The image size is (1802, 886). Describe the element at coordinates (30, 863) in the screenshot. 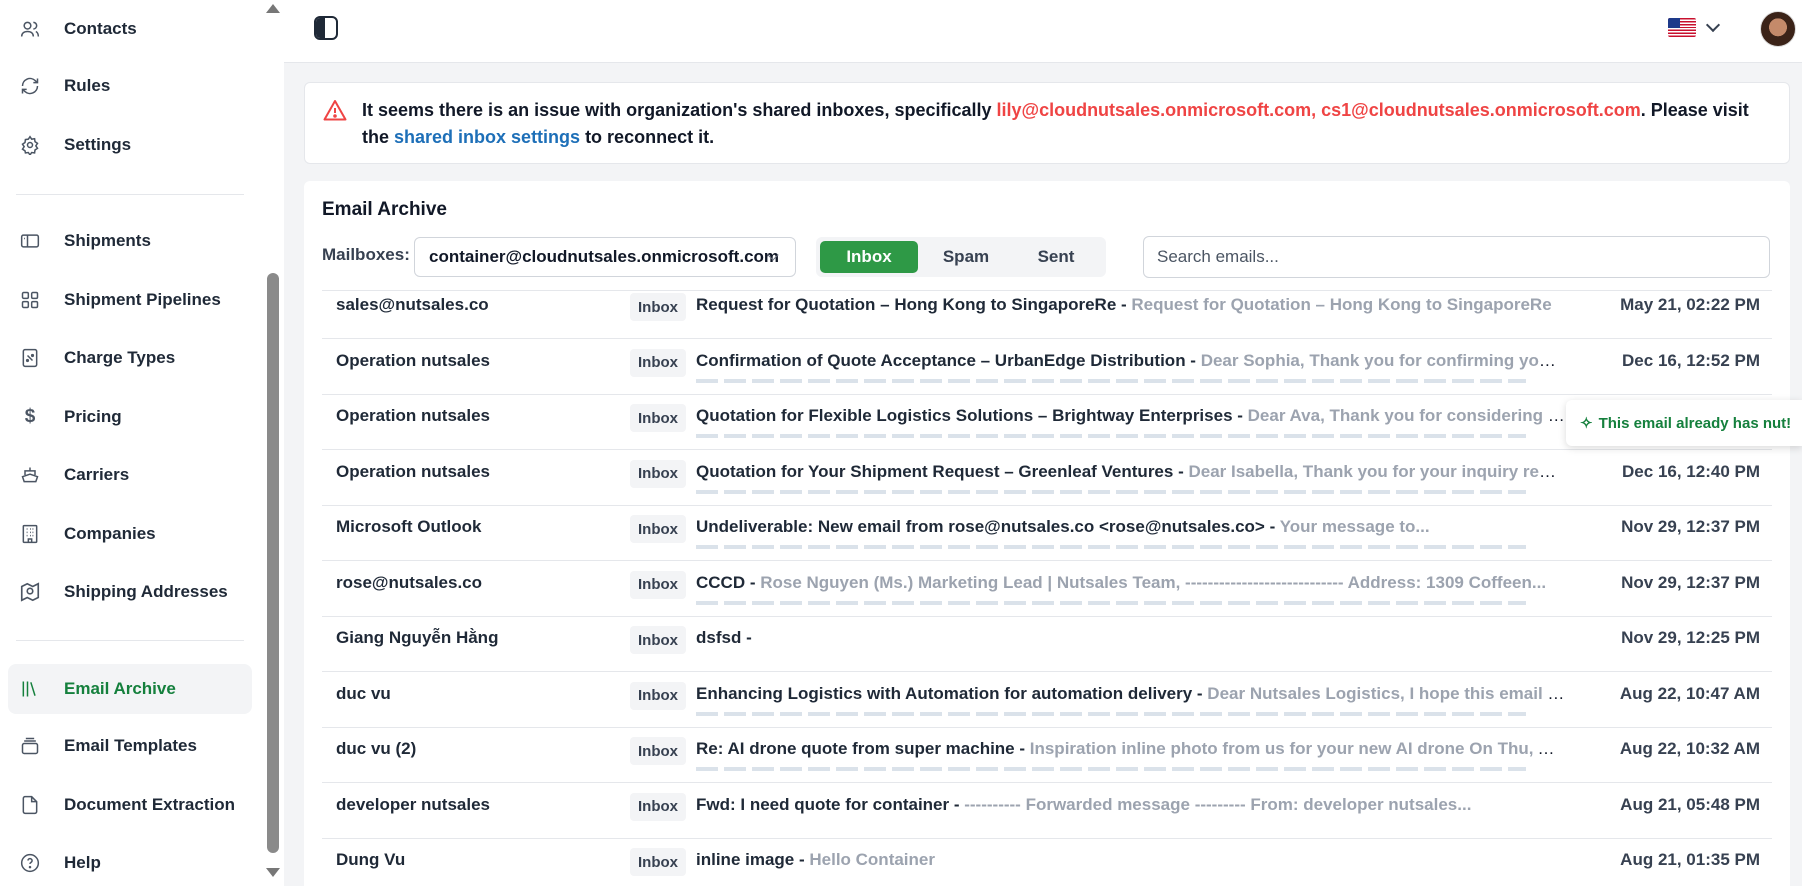

I see `help-icon` at that location.